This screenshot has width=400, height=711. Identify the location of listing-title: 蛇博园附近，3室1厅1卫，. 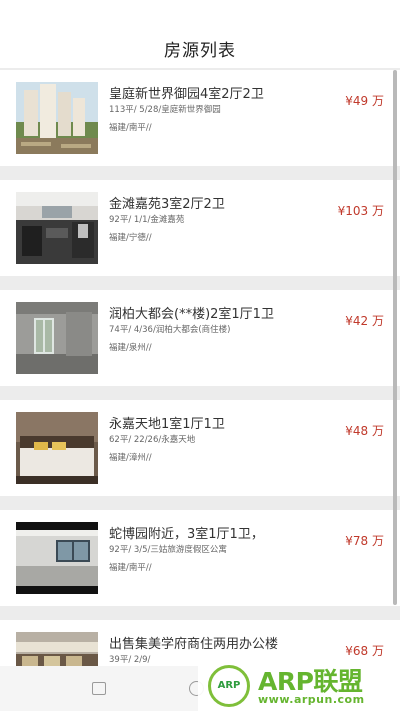
(186, 534).